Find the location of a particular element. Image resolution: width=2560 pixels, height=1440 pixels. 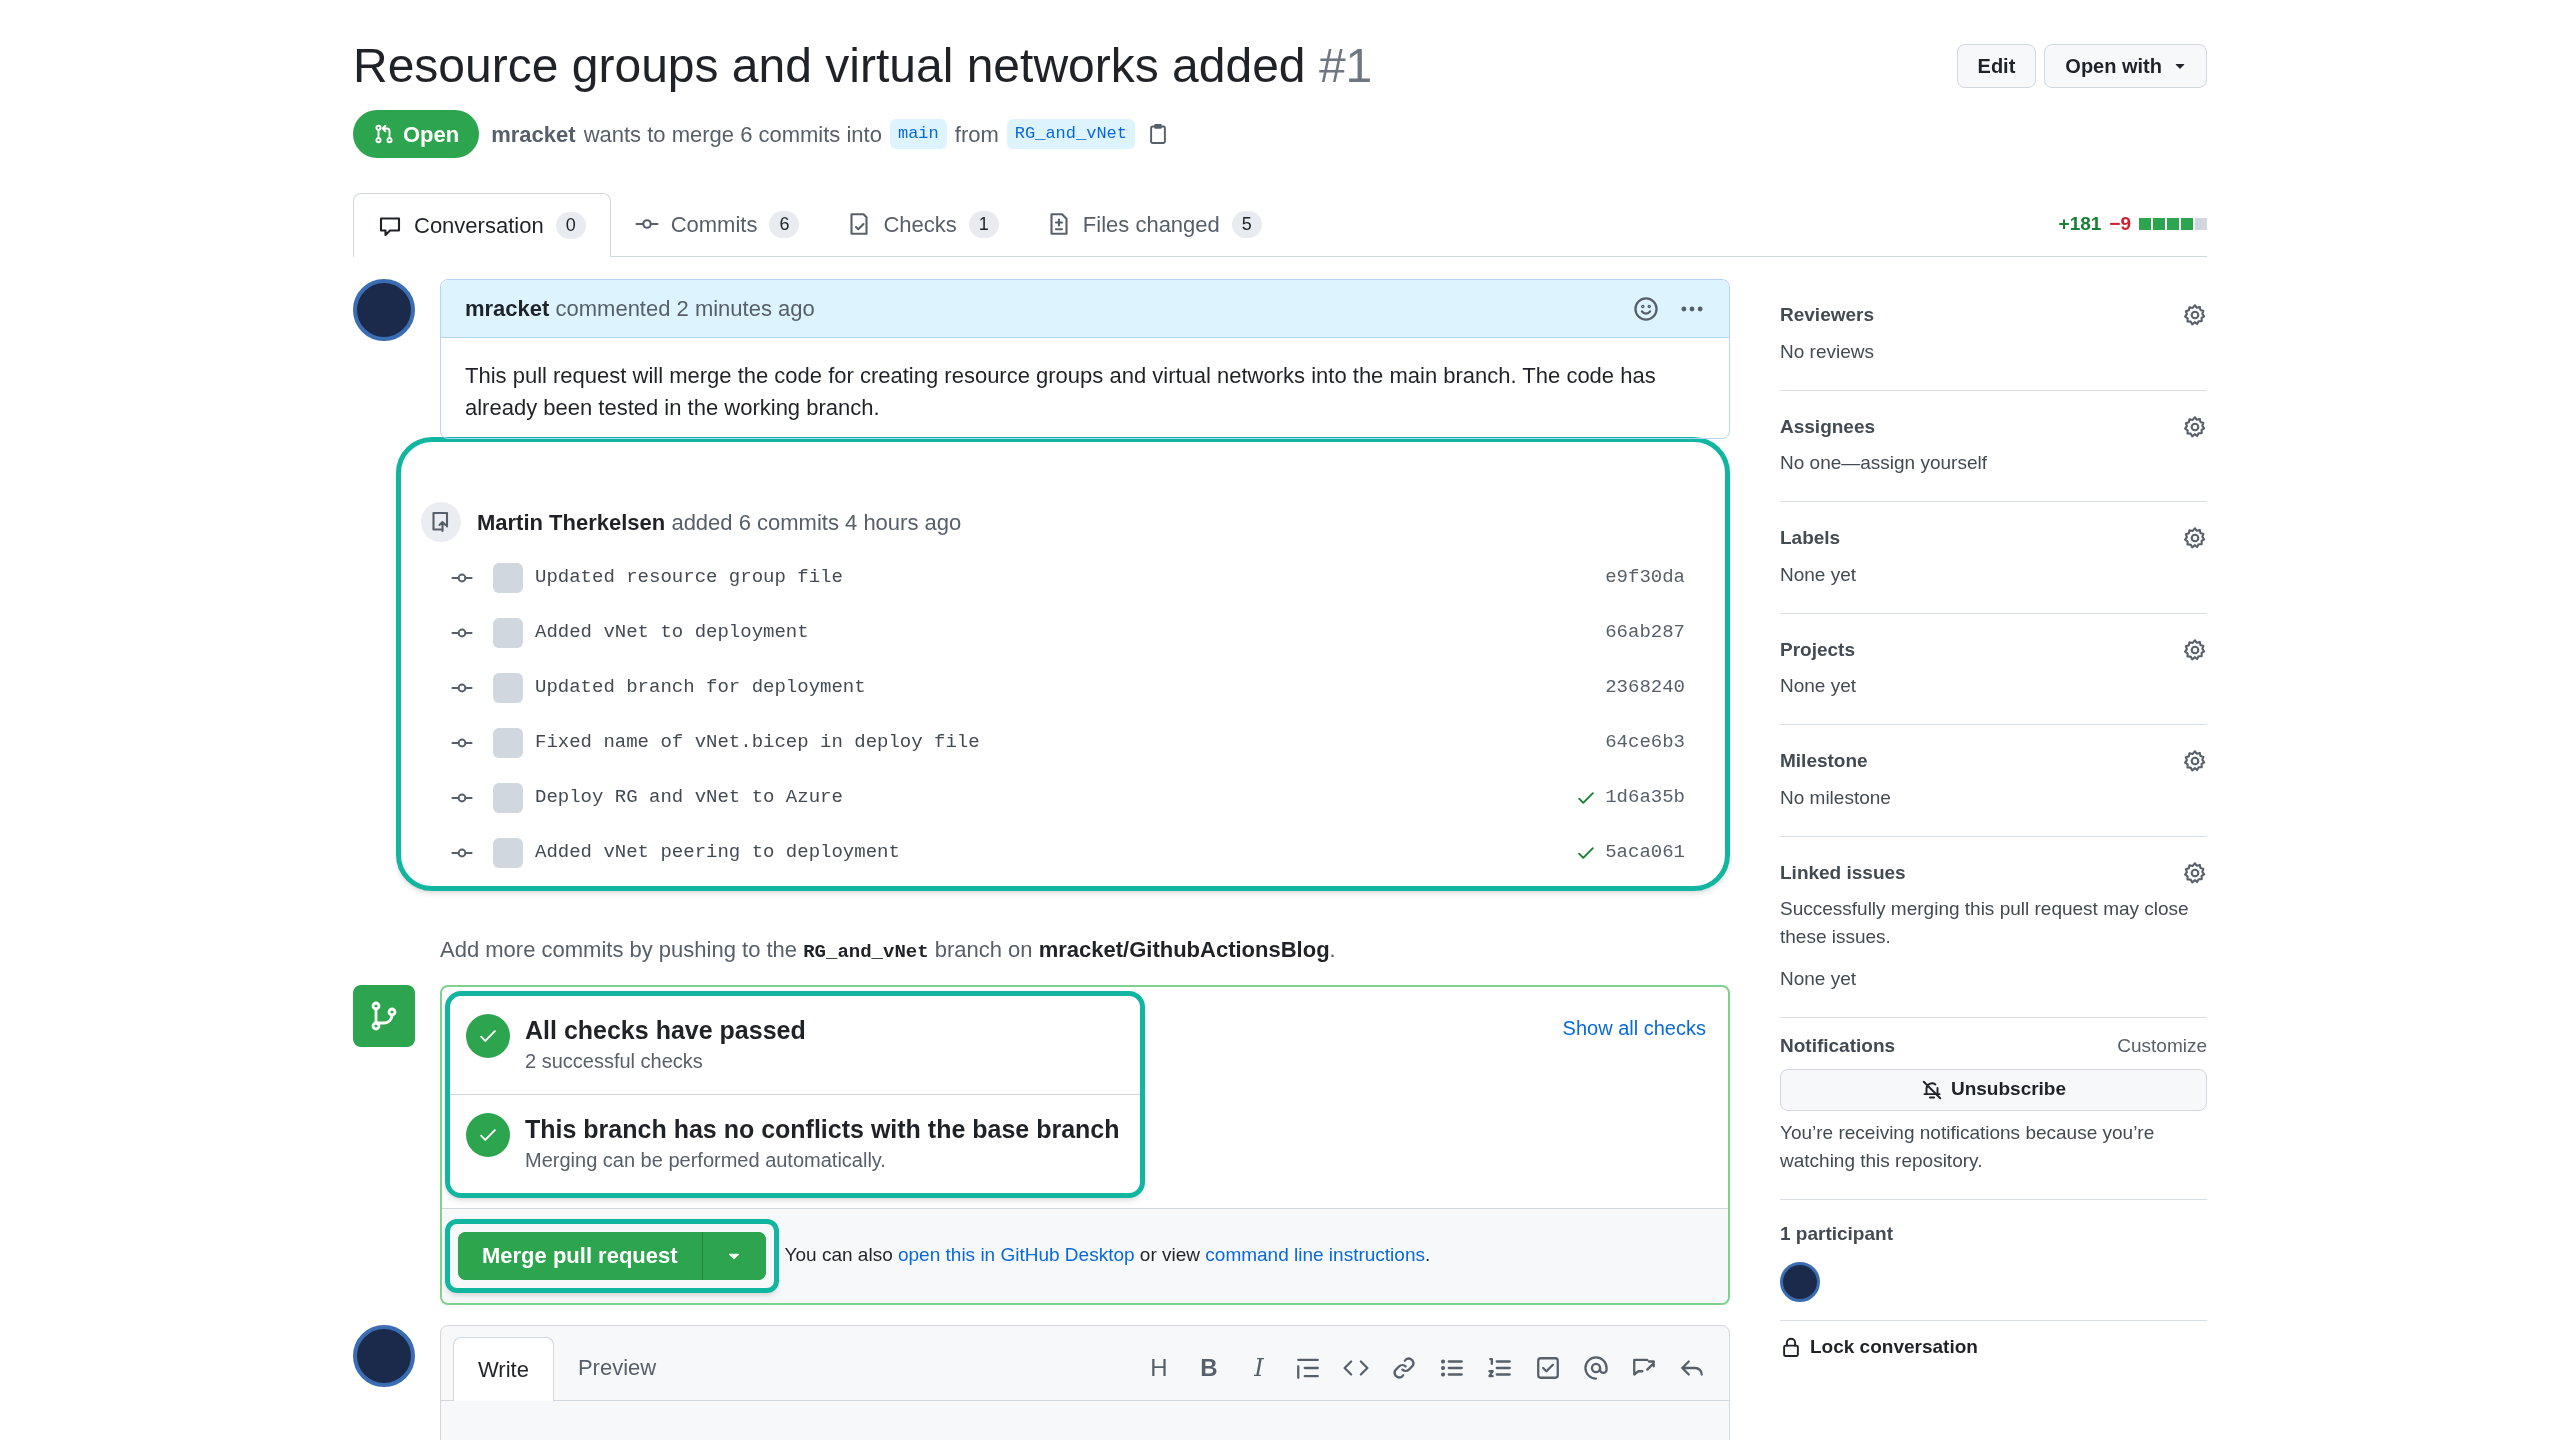

heading-button: H is located at coordinates (1159, 1367).